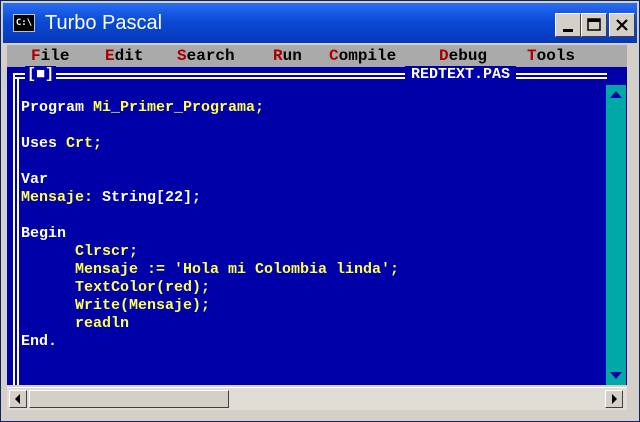 The height and width of the screenshot is (422, 640). I want to click on dos-app-icon: C:\, so click(24, 23).